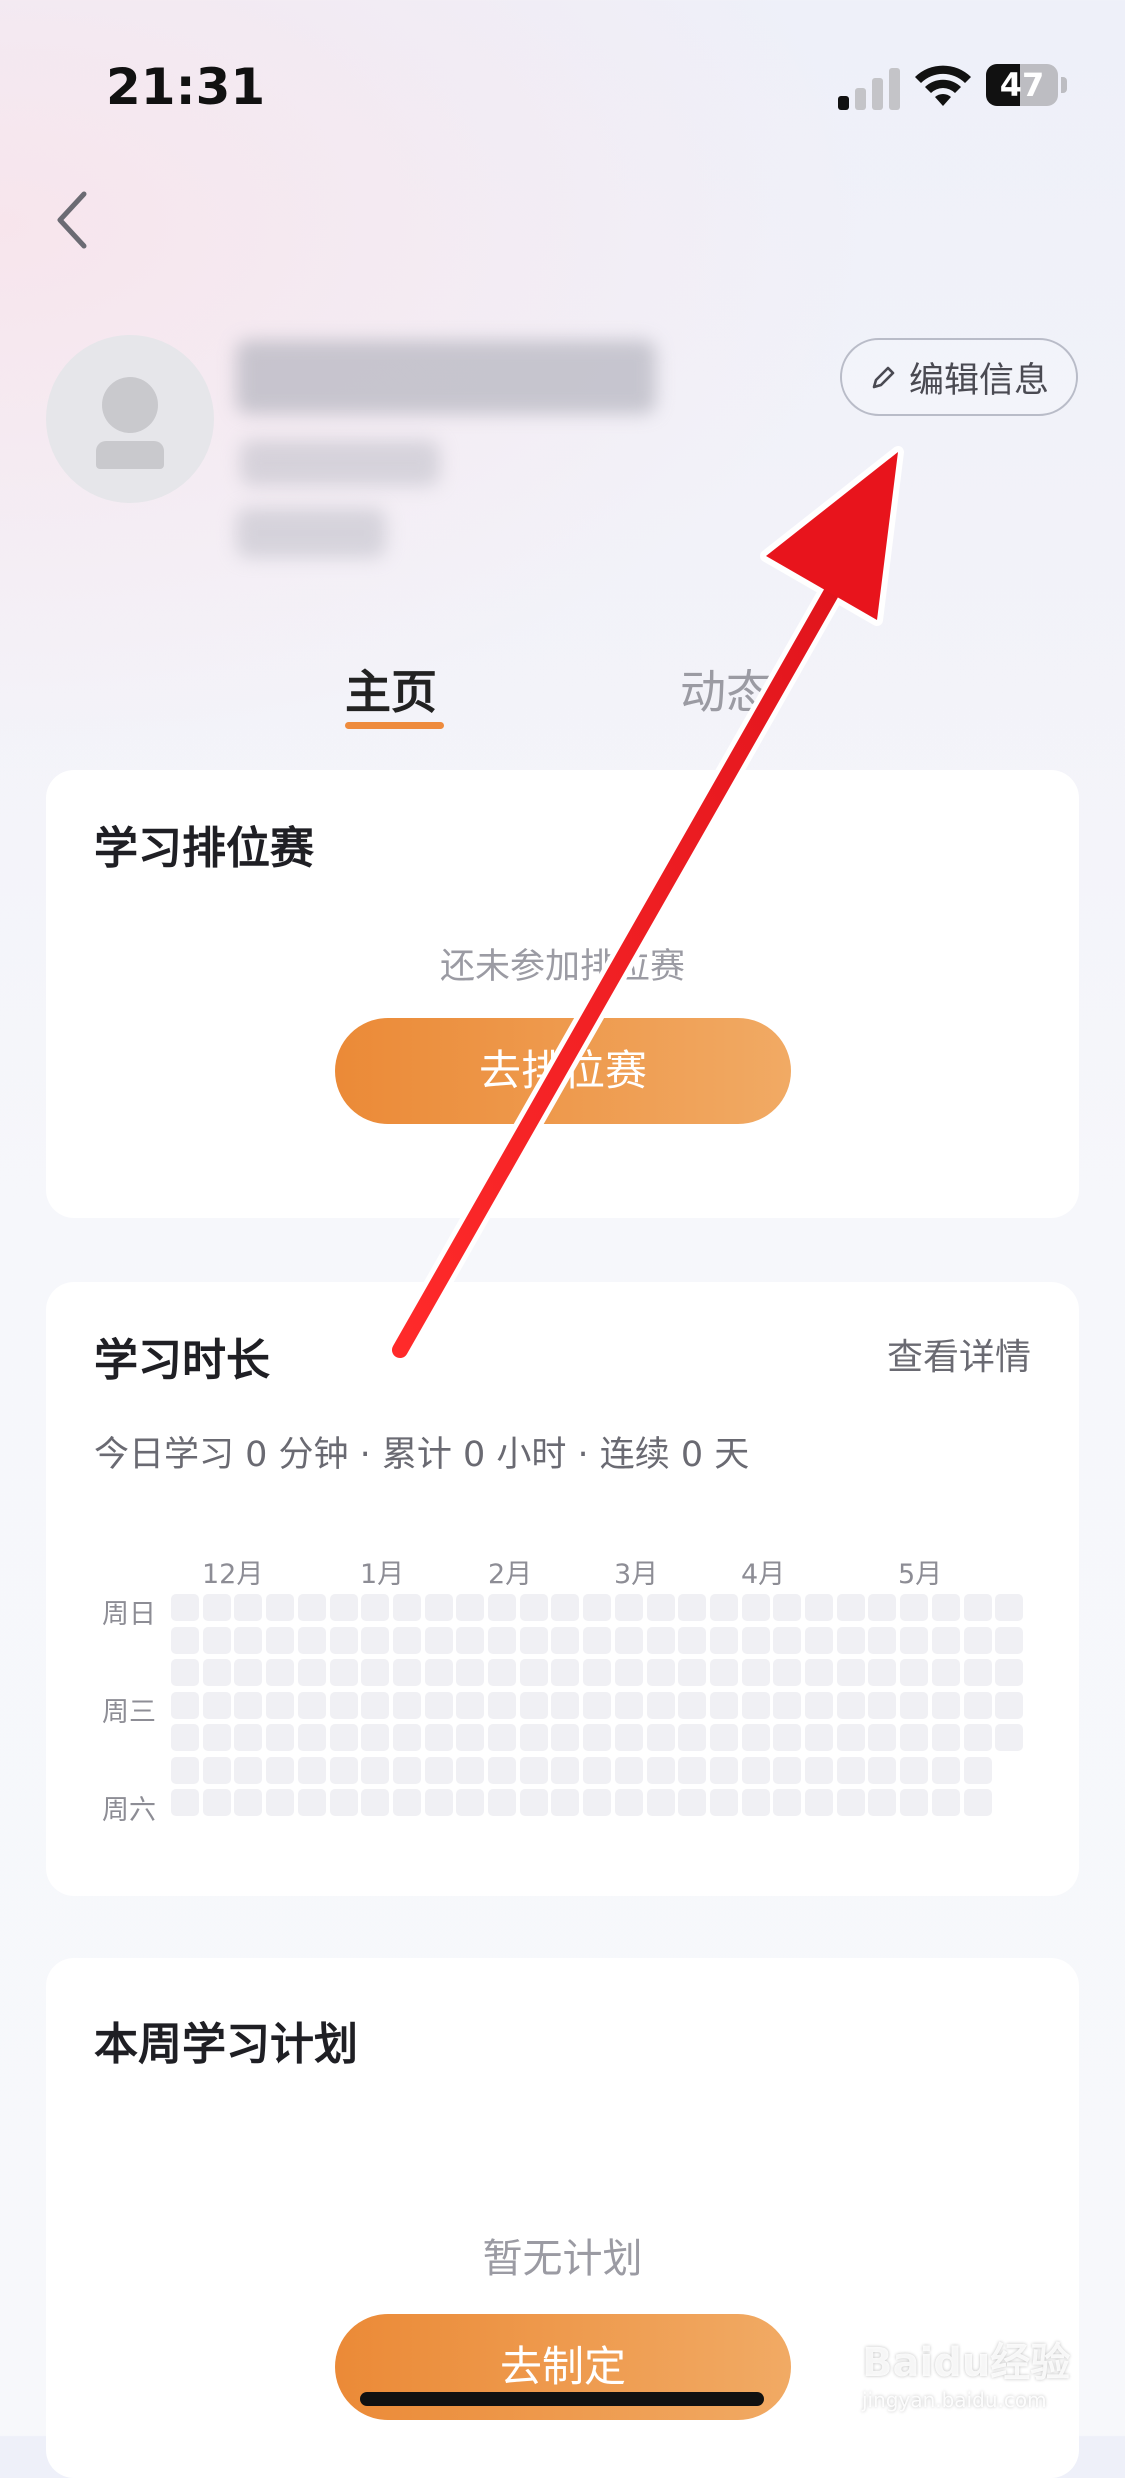 Image resolution: width=1125 pixels, height=2478 pixels. I want to click on study-summary: 今日学习 0 分钟 · 累计 0 小时 · 连续 0 天, so click(422, 1455).